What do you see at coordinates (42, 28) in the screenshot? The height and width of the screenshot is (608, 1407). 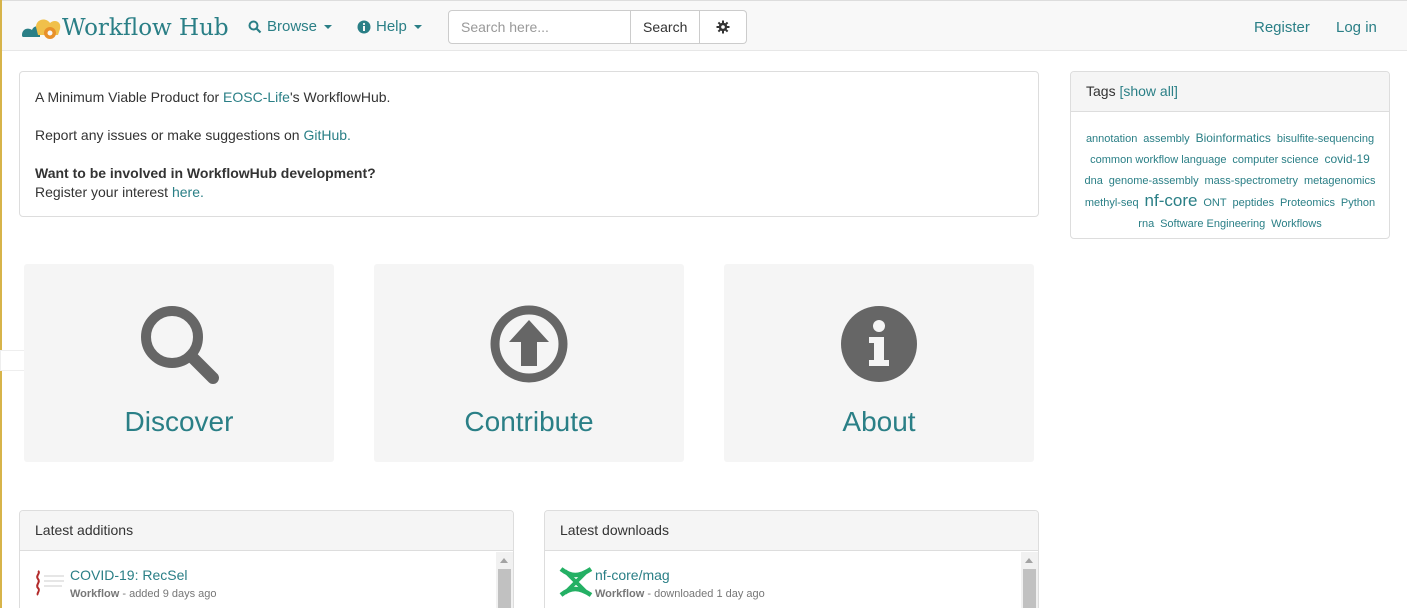 I see `workflowhub-logo-icon` at bounding box center [42, 28].